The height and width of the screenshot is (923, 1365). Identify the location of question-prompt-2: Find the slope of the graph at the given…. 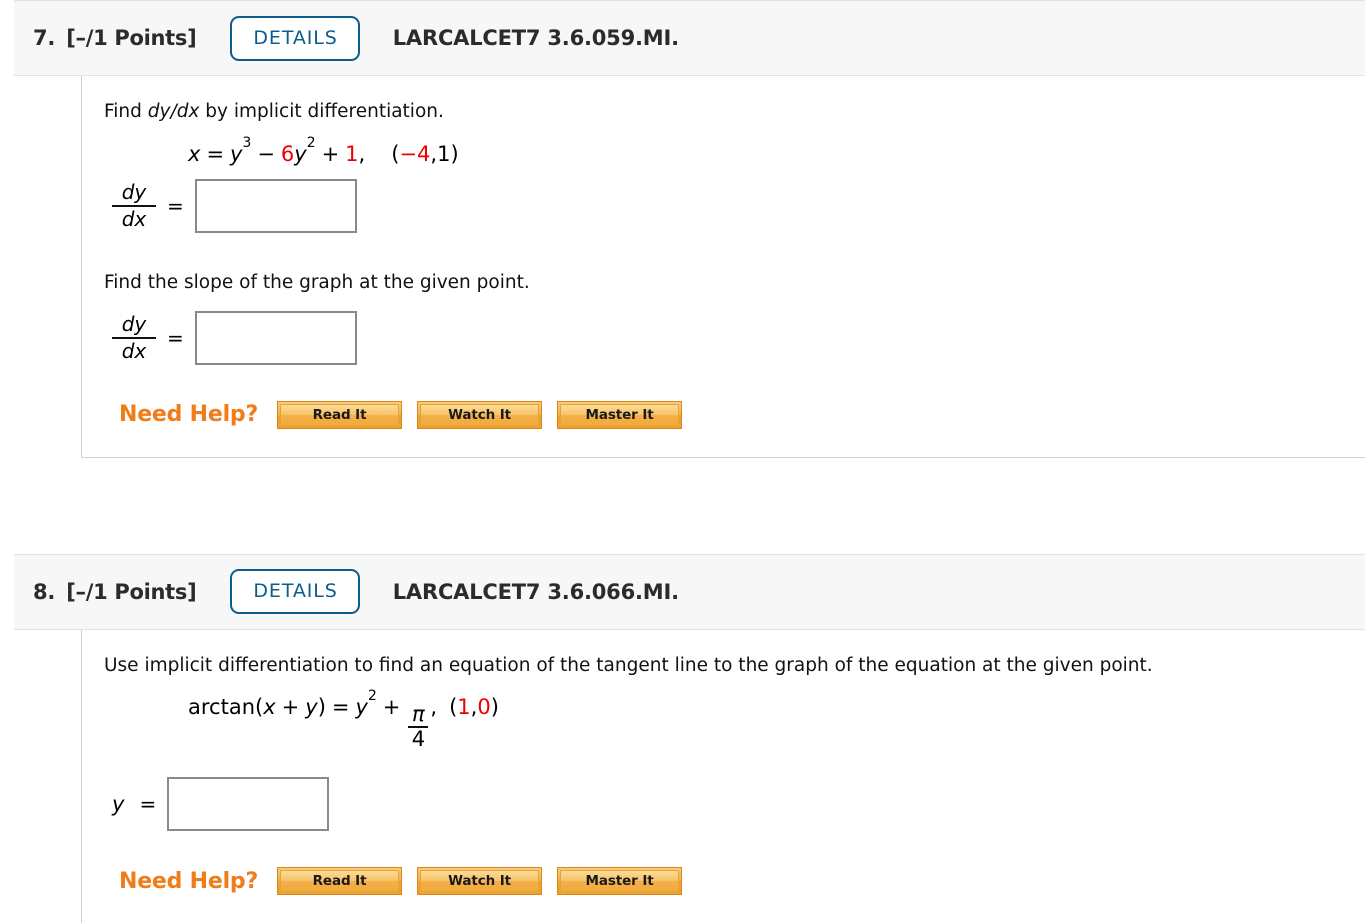
(734, 283).